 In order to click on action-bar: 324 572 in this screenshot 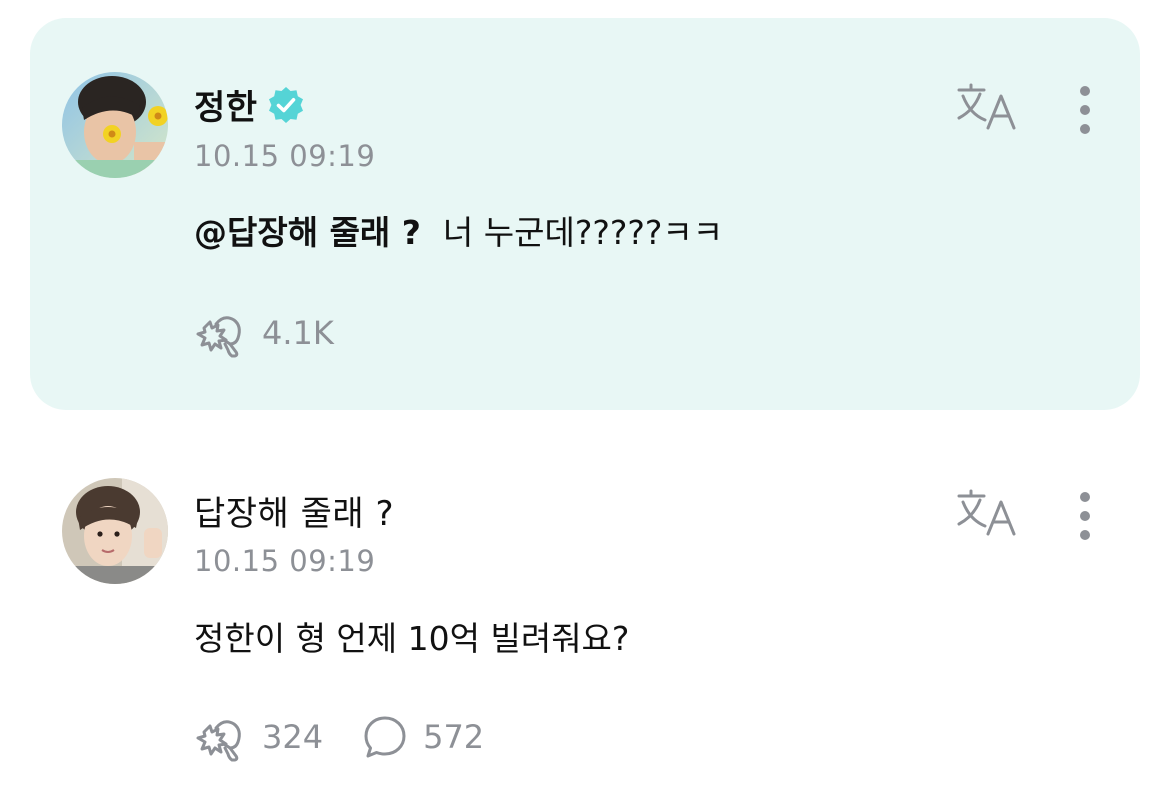, I will do `click(358, 737)`.